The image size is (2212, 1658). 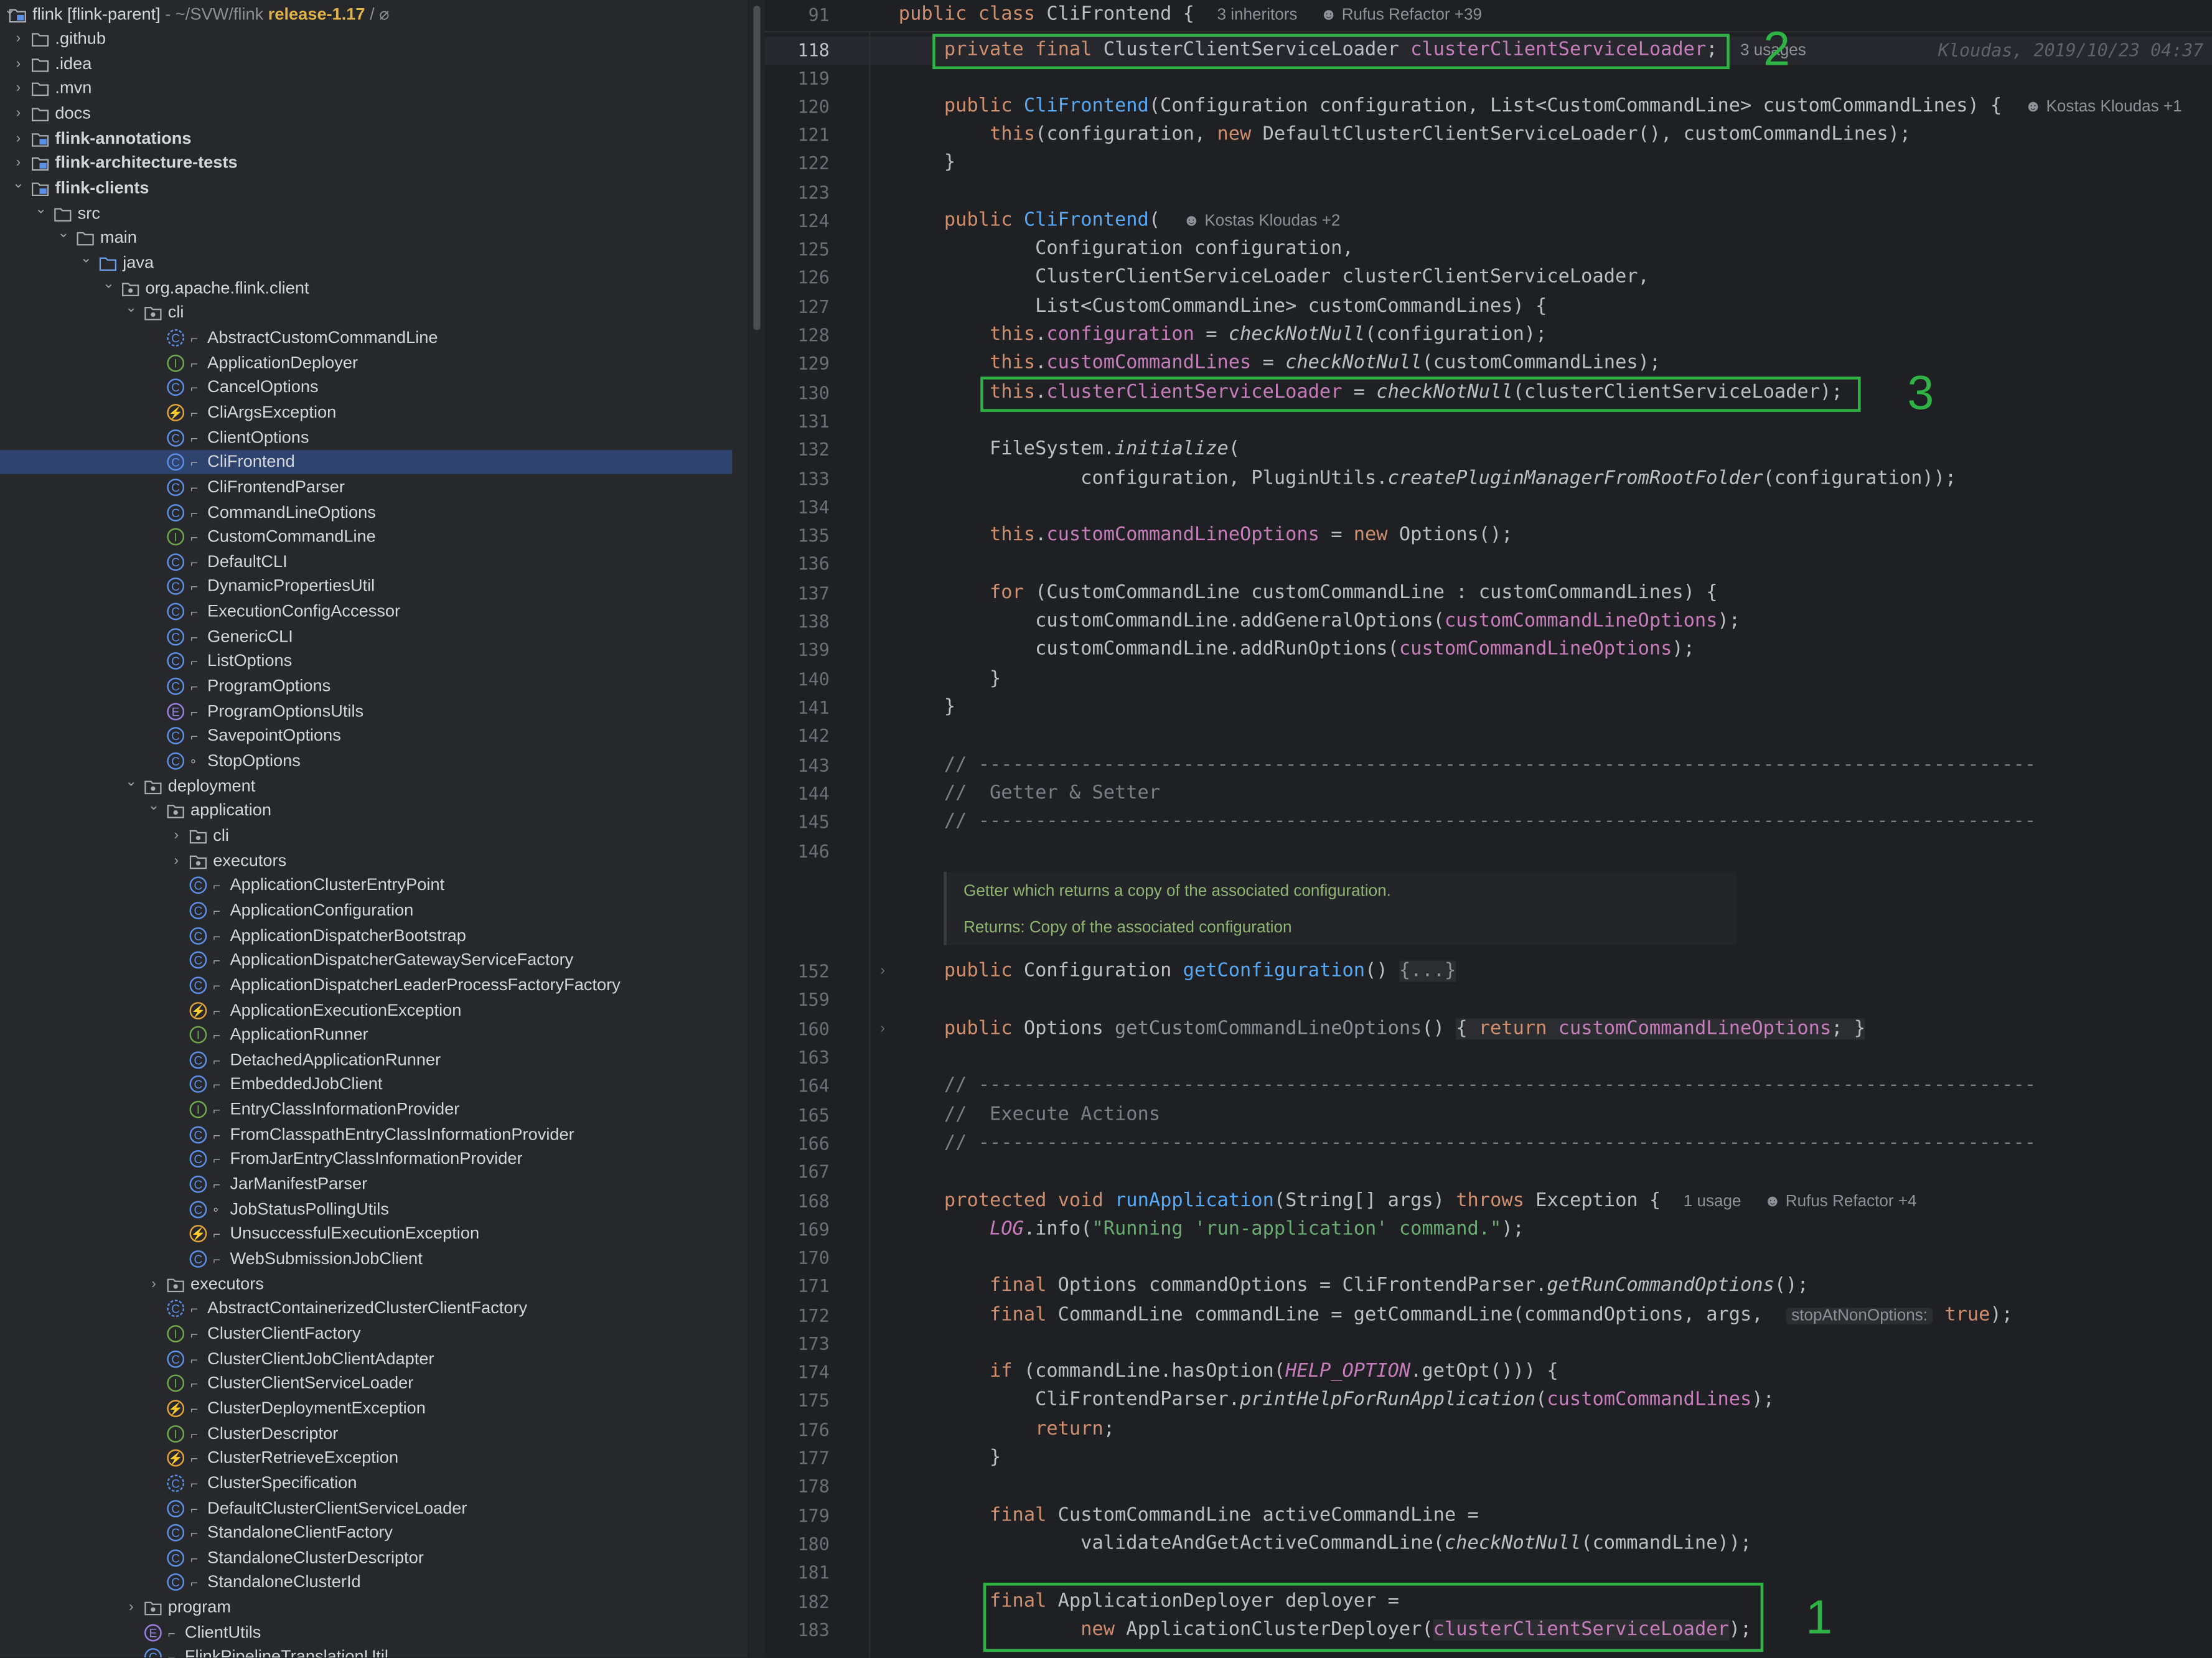 What do you see at coordinates (374, 1011) in the screenshot?
I see `tree-node: ⚡ ⌐ ApplicationExecutionException` at bounding box center [374, 1011].